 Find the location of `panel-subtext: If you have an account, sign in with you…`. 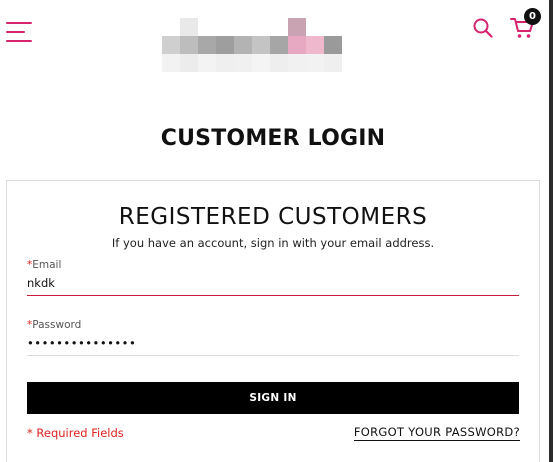

panel-subtext: If you have an account, sign in with you… is located at coordinates (273, 243).